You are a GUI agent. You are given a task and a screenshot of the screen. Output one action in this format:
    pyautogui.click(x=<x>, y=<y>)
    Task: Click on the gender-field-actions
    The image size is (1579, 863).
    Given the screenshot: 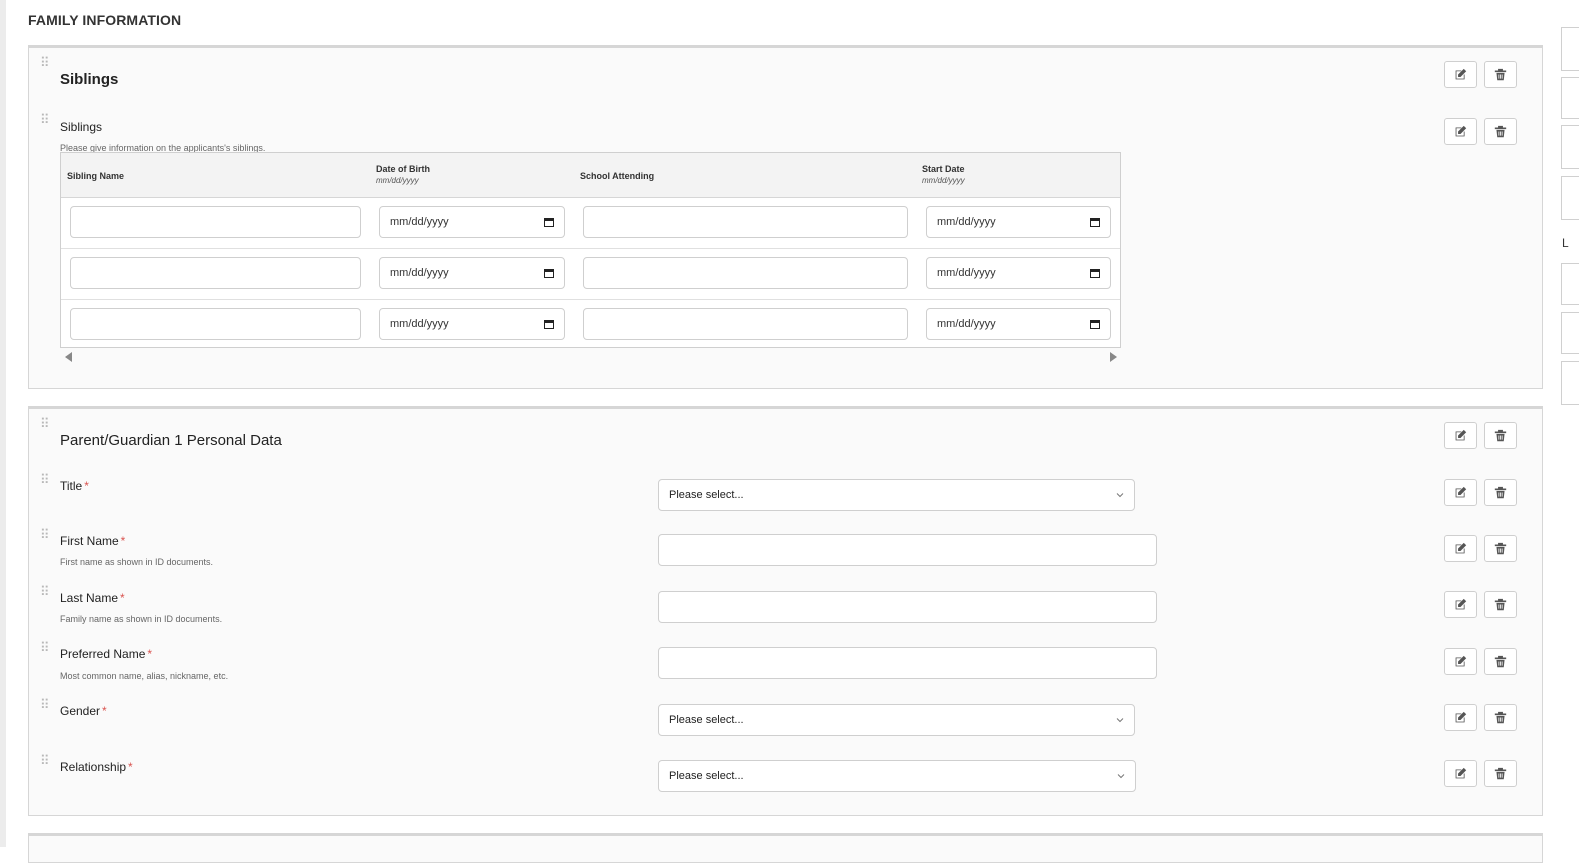 What is the action you would take?
    pyautogui.click(x=1480, y=717)
    